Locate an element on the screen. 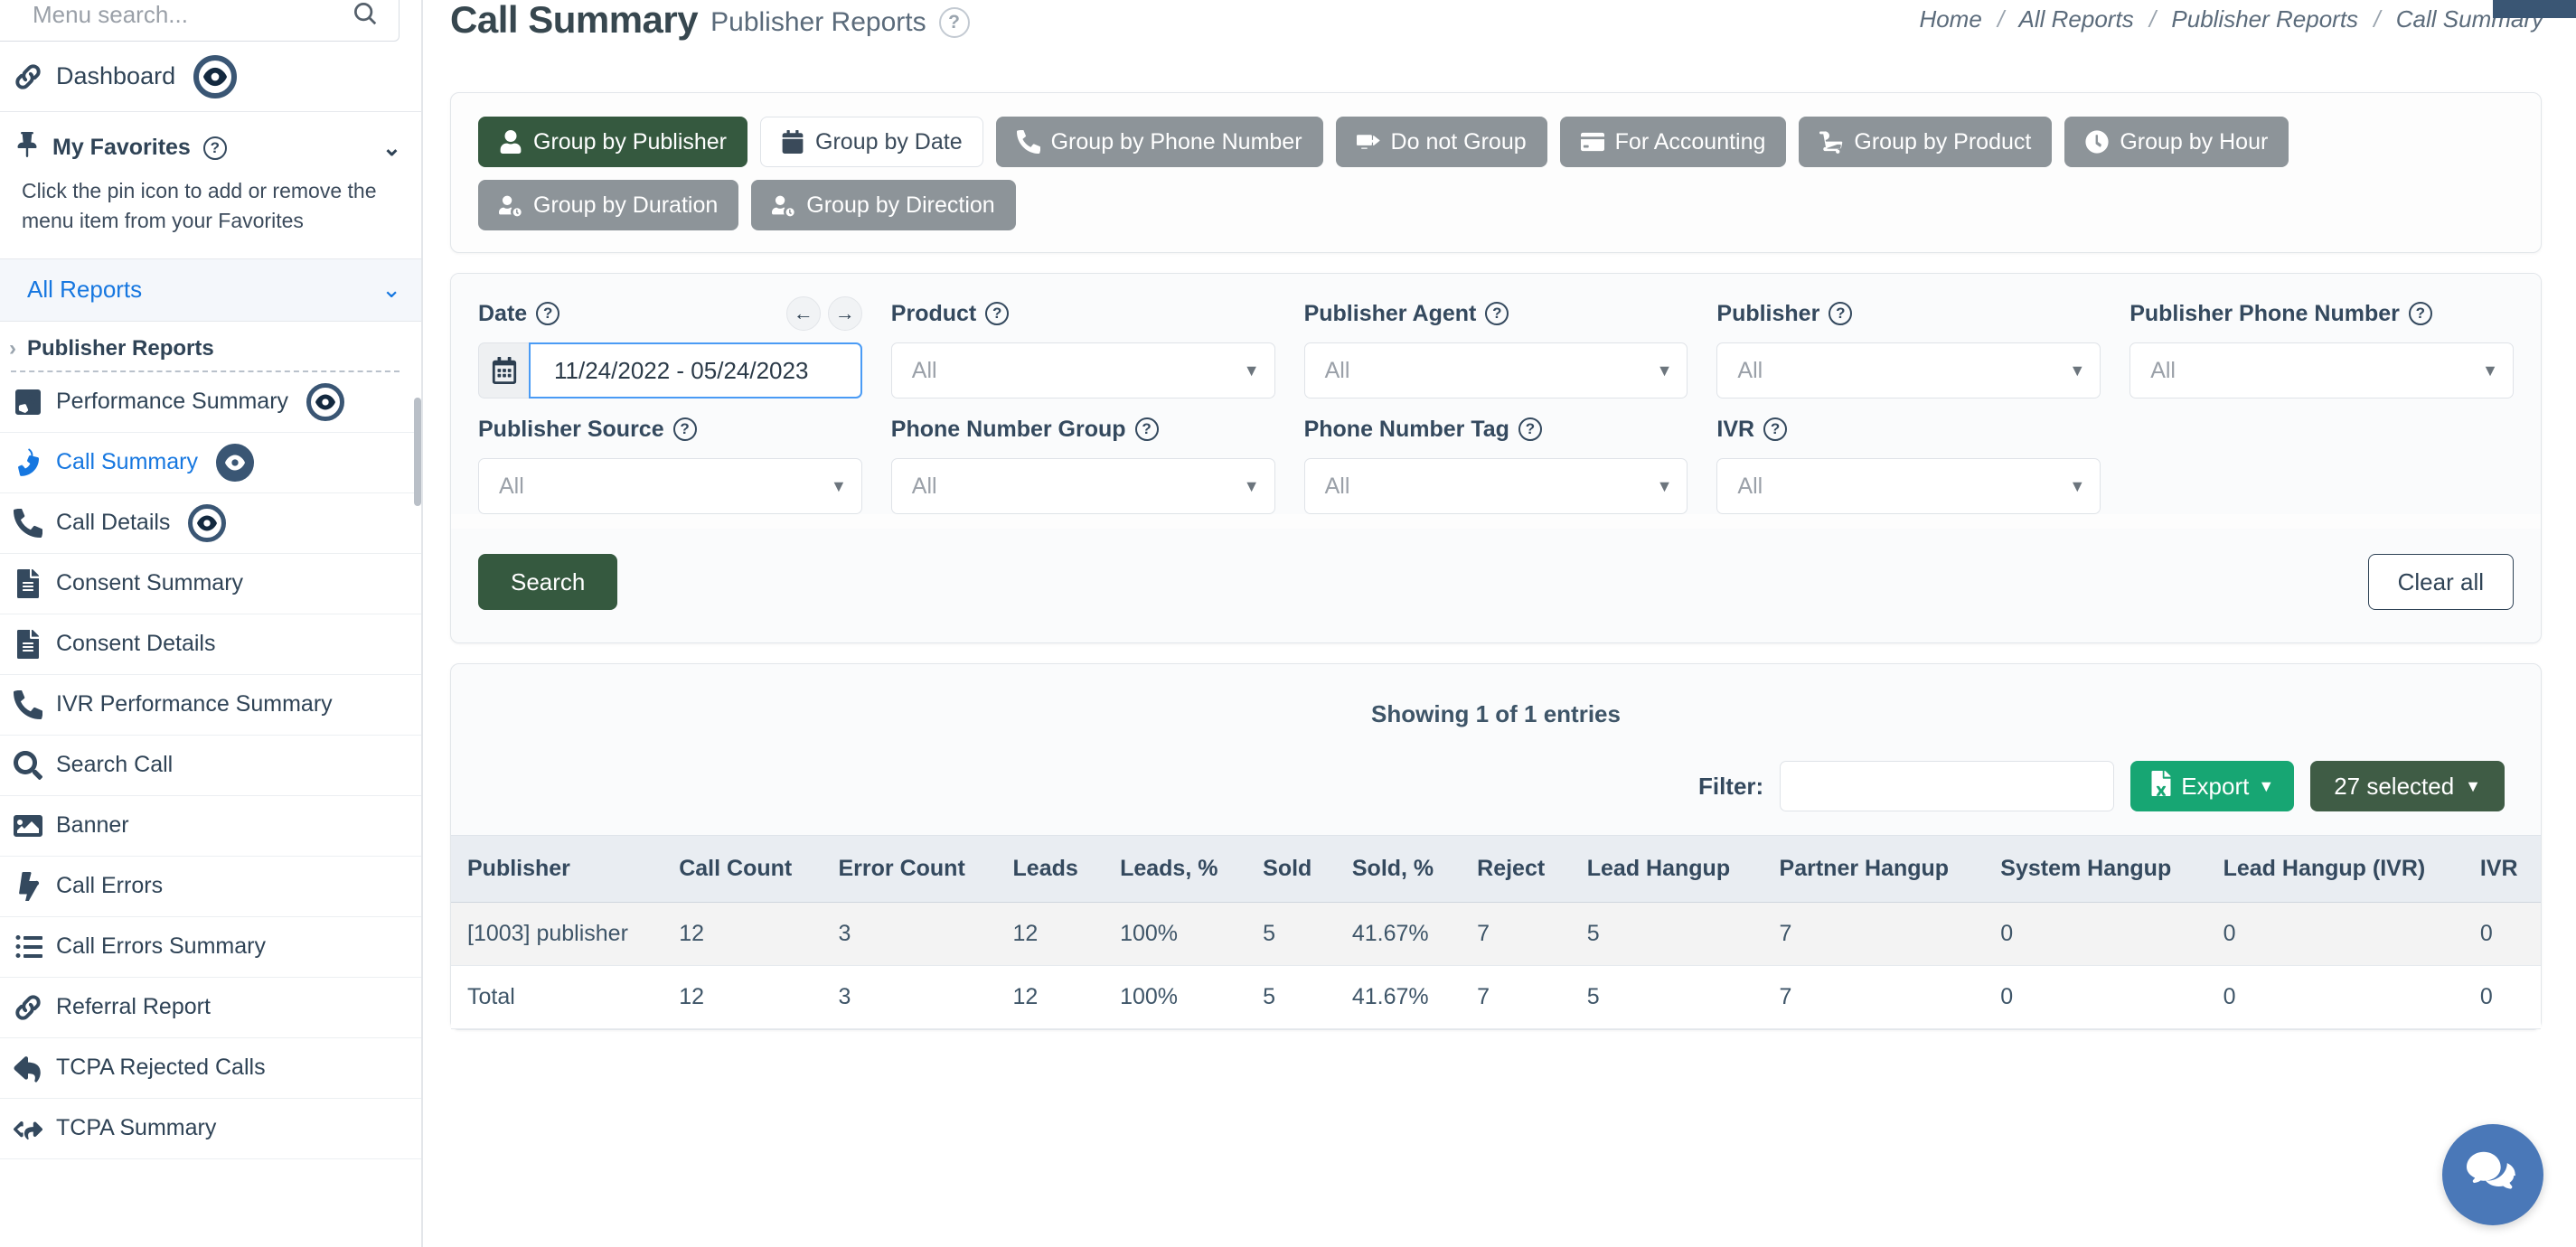 This screenshot has width=2576, height=1247. column-header-leads-: Leads, % is located at coordinates (1176, 869).